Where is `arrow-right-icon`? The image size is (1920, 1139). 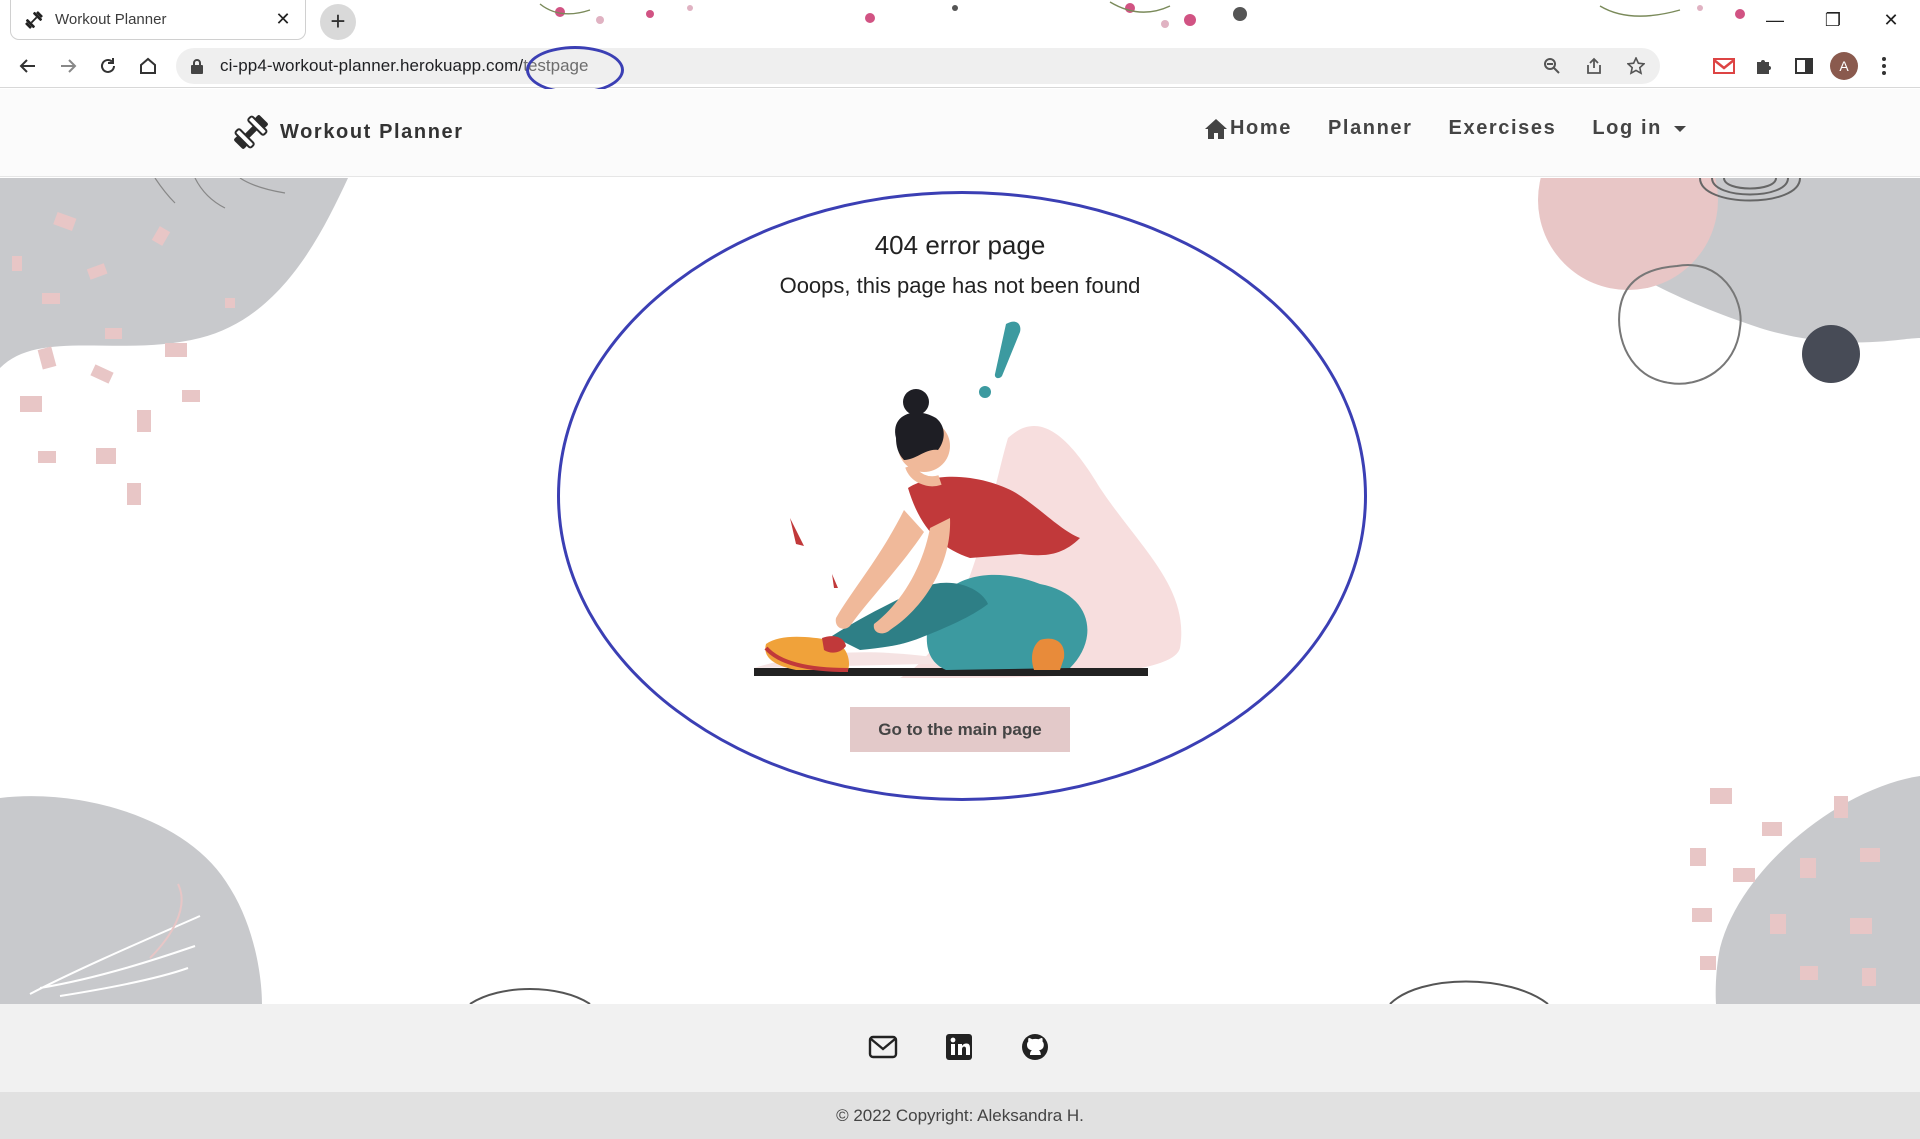
arrow-right-icon is located at coordinates (69, 66).